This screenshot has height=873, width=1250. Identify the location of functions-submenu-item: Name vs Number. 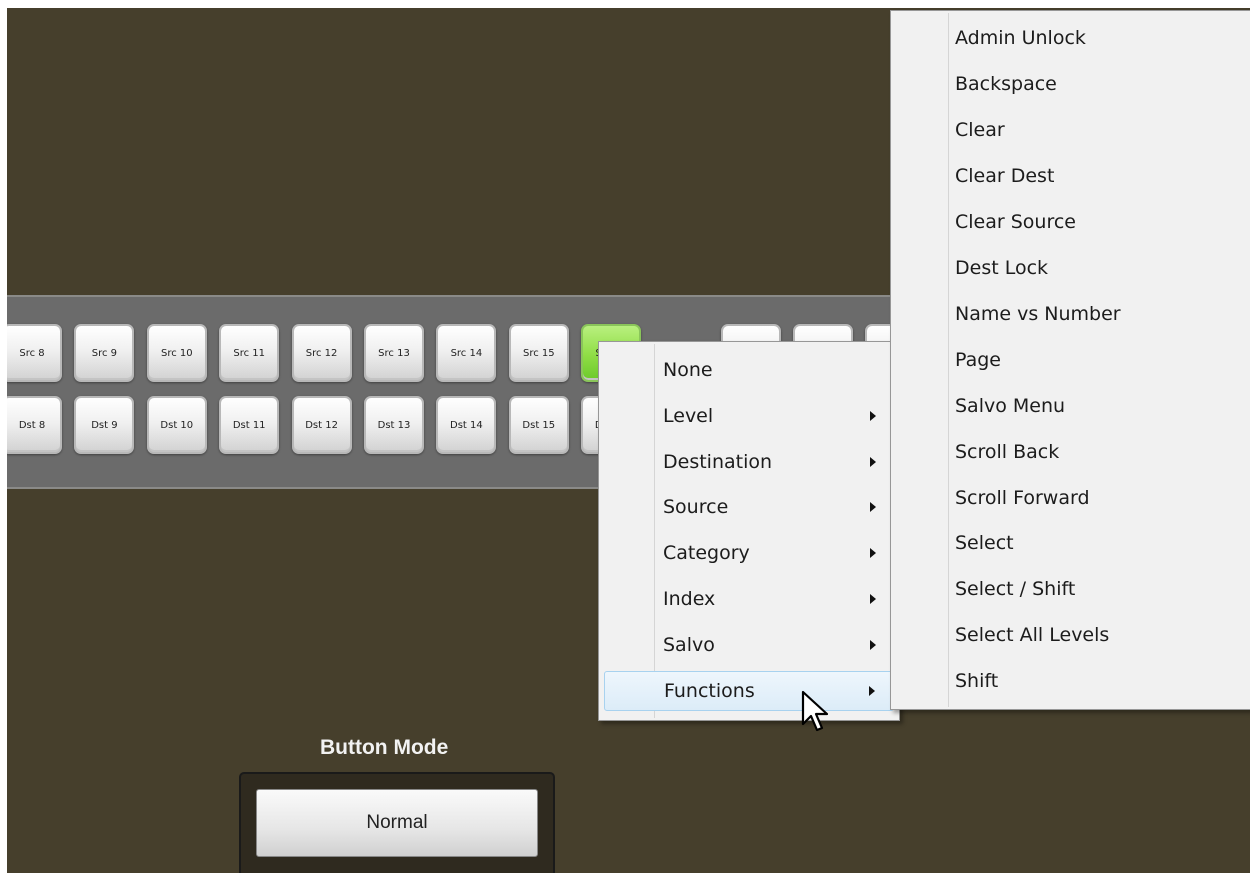
(1071, 314).